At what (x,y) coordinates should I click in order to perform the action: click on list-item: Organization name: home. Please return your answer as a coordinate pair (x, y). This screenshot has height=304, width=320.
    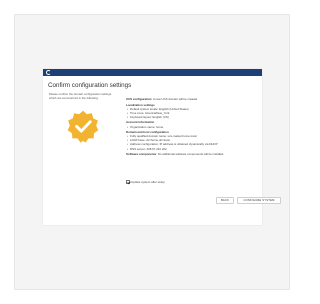
    Looking at the image, I should click on (192, 127).